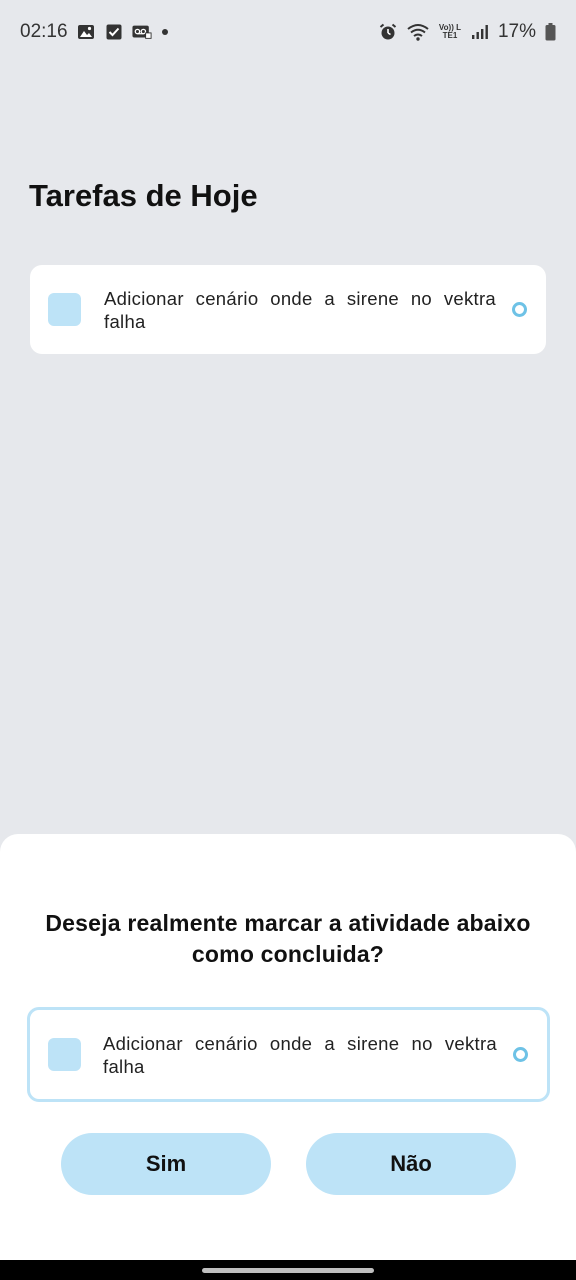 This screenshot has width=576, height=1280. Describe the element at coordinates (467, 32) in the screenshot. I see `status-right: Vo)) LTE1 17%` at that location.